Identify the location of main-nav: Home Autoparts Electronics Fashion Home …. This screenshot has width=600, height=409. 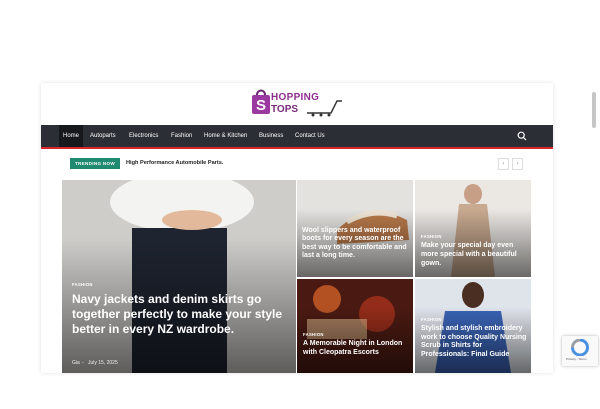
(297, 137).